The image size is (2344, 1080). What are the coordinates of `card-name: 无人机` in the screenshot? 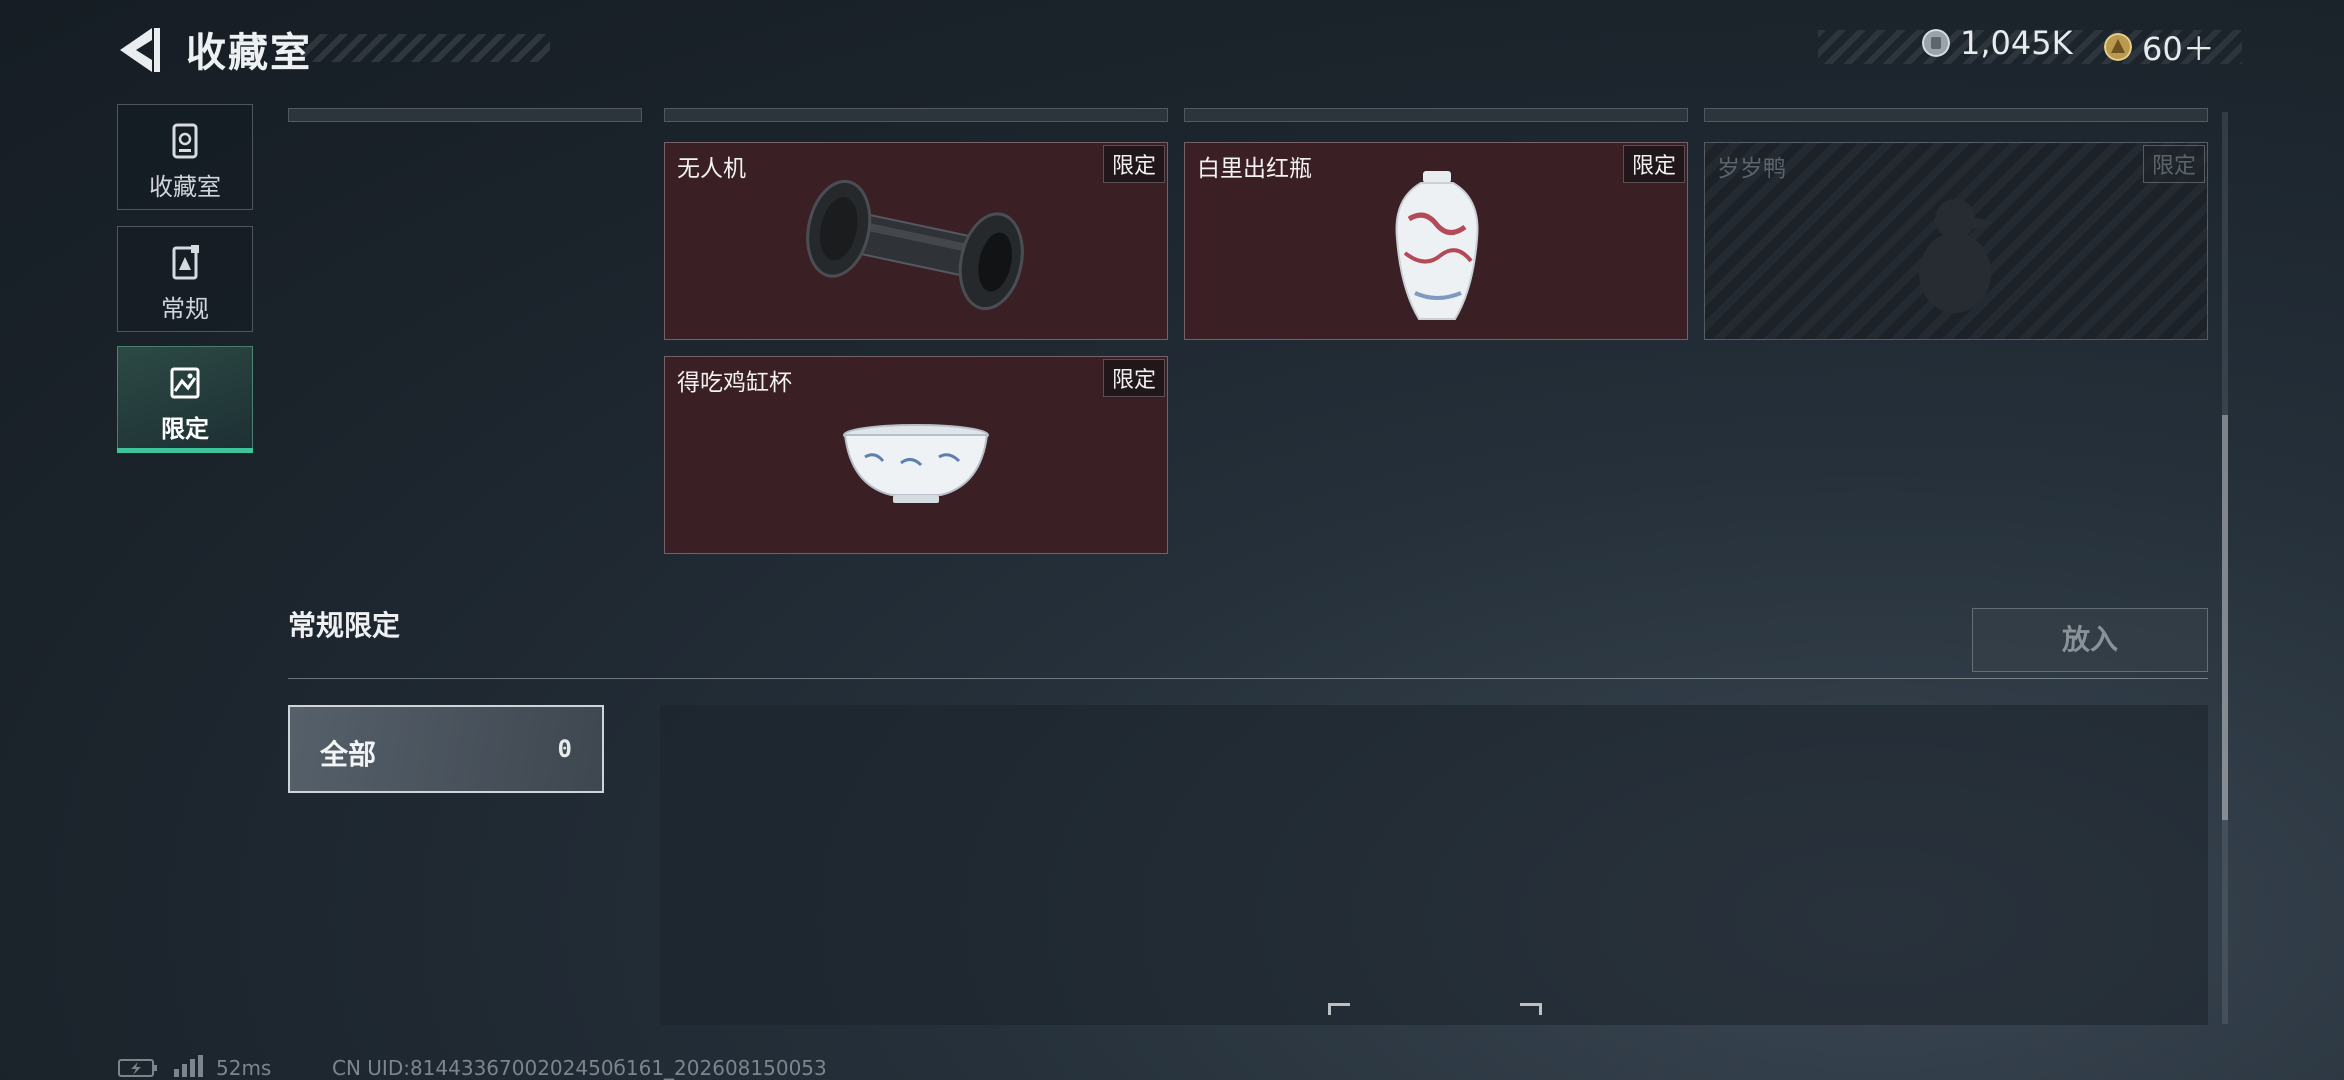 It's located at (711, 169).